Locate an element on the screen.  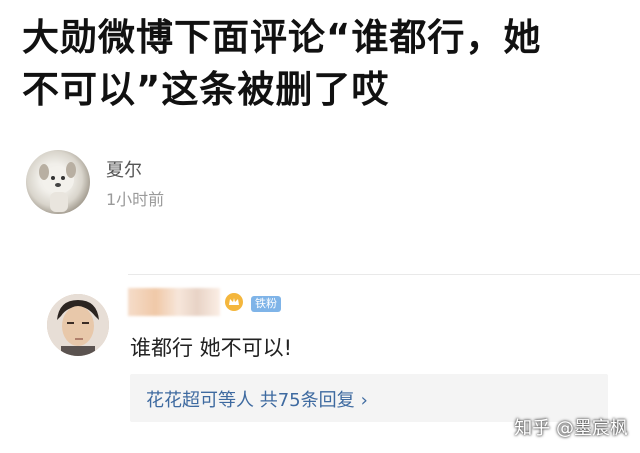
comment-text: 谁都行 她不可以! is located at coordinates (211, 348).